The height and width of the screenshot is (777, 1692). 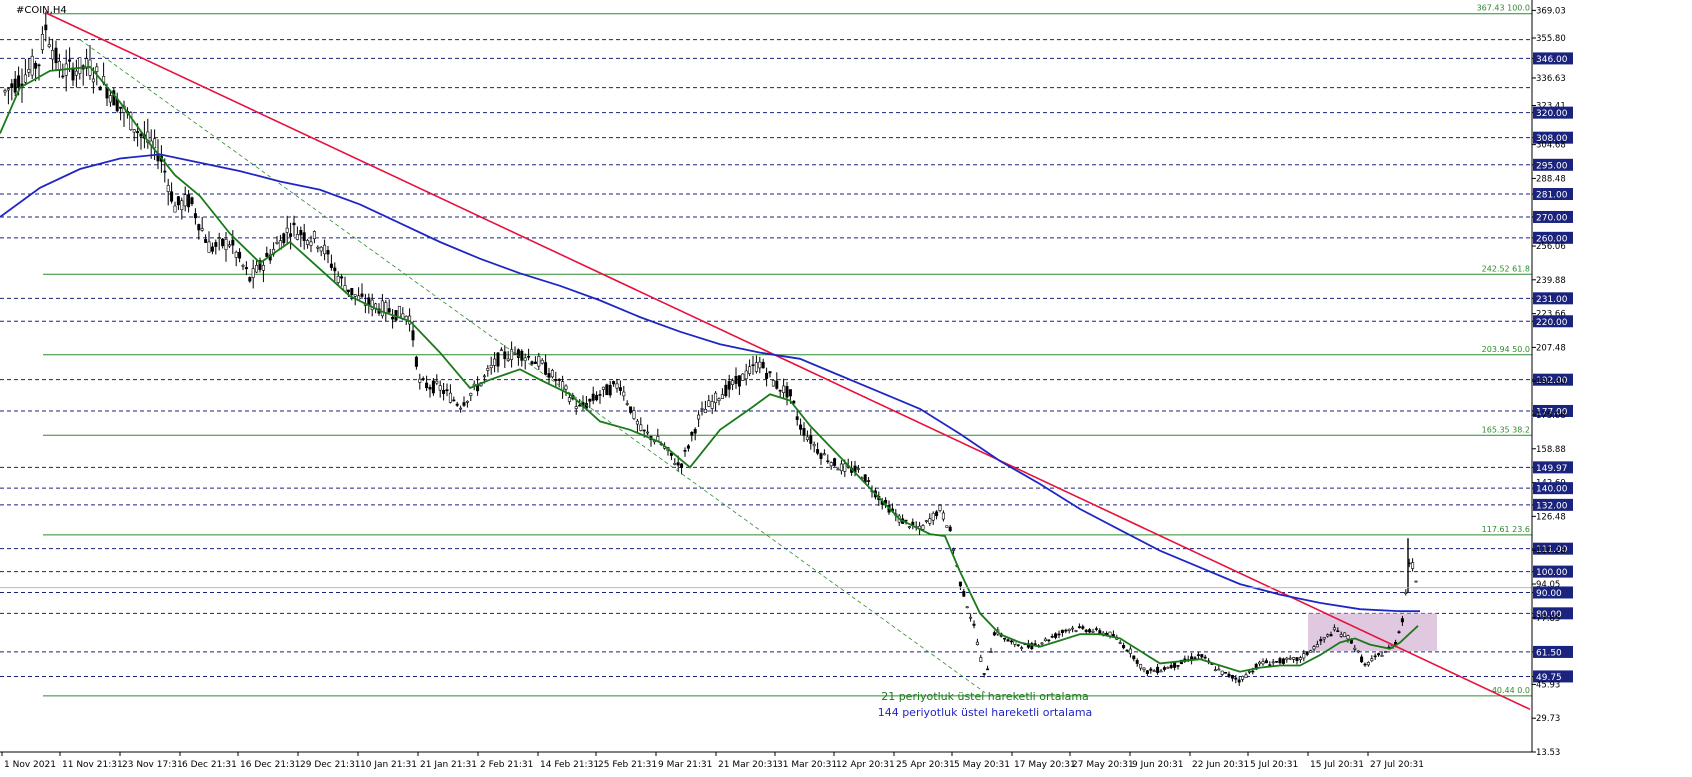 I want to click on x-tick-label: 21 Jan 21:31, so click(x=448, y=765).